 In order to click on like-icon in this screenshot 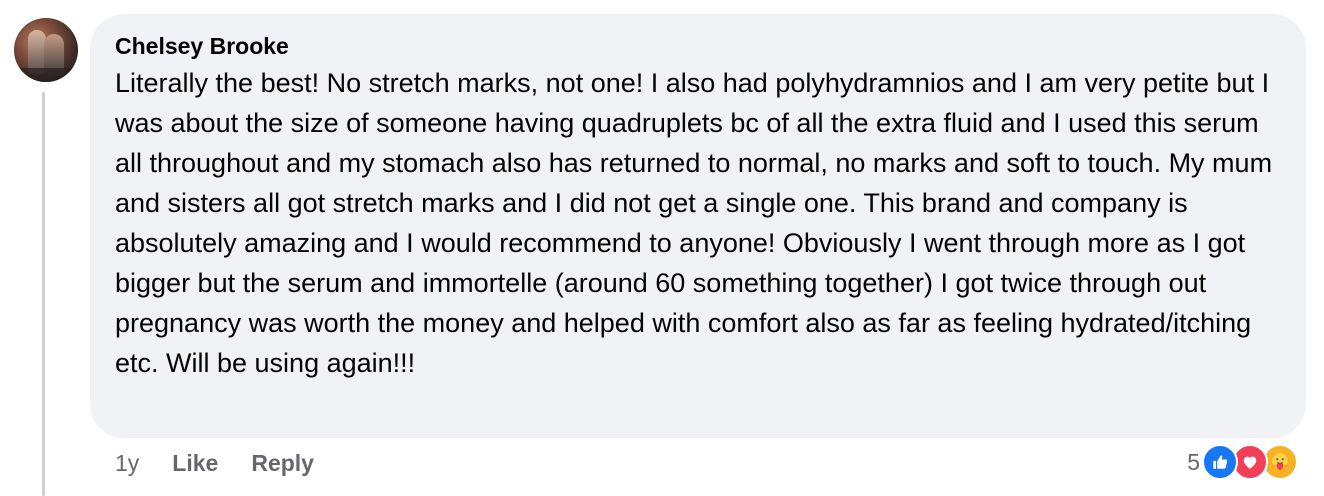, I will do `click(1220, 462)`.